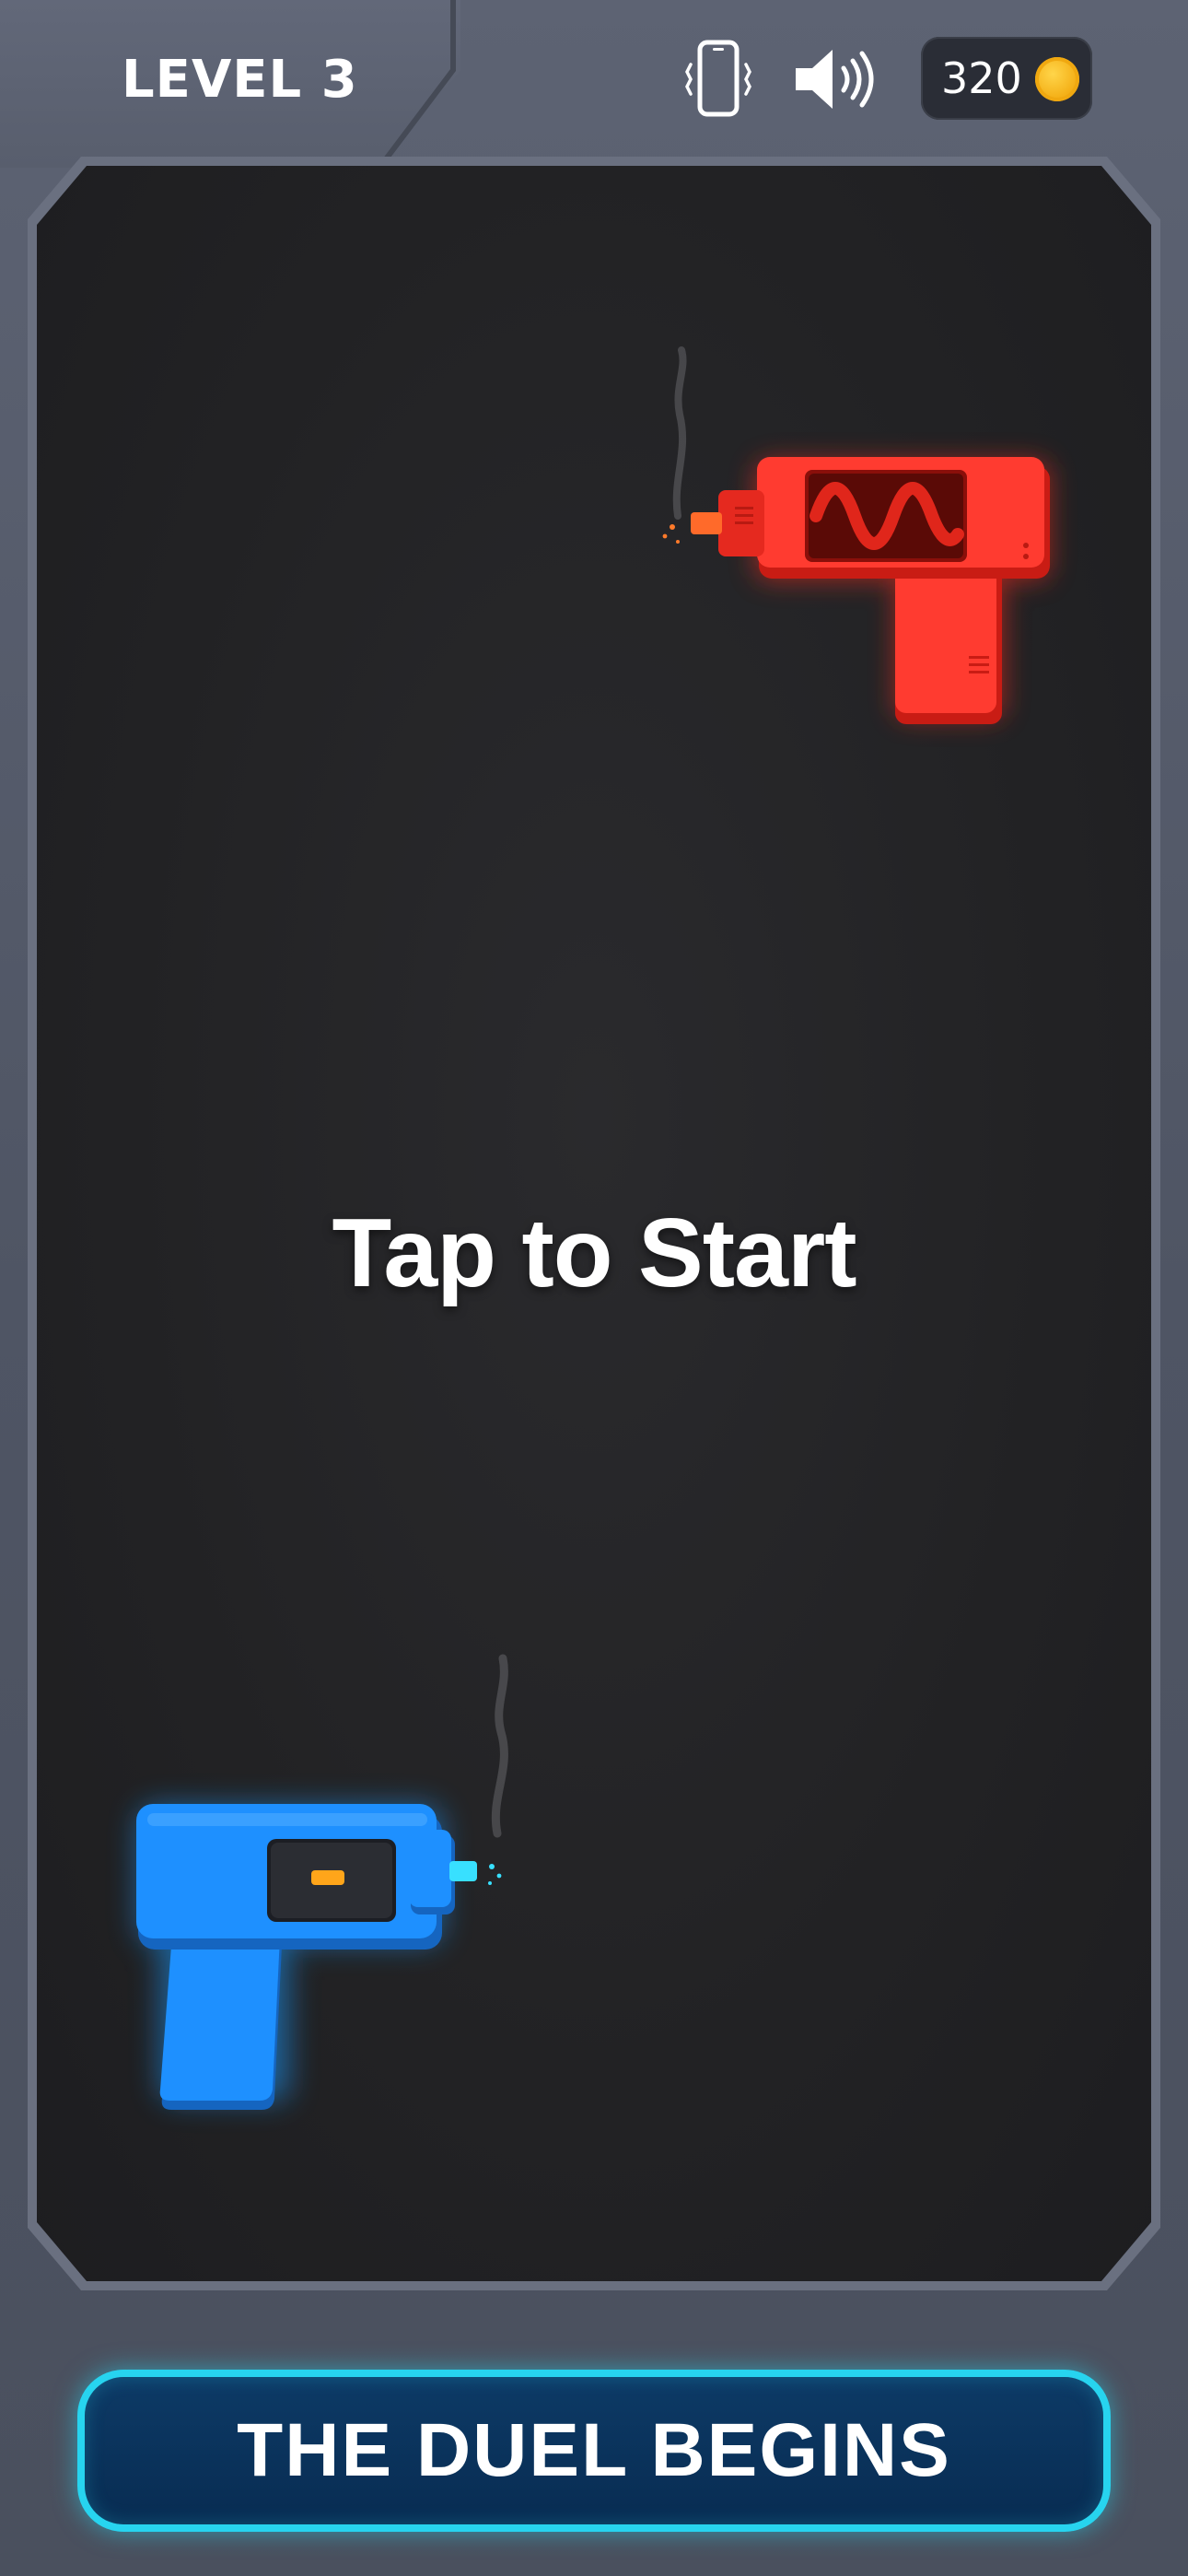 This screenshot has height=2576, width=1188. I want to click on gold-coin-icon, so click(1057, 79).